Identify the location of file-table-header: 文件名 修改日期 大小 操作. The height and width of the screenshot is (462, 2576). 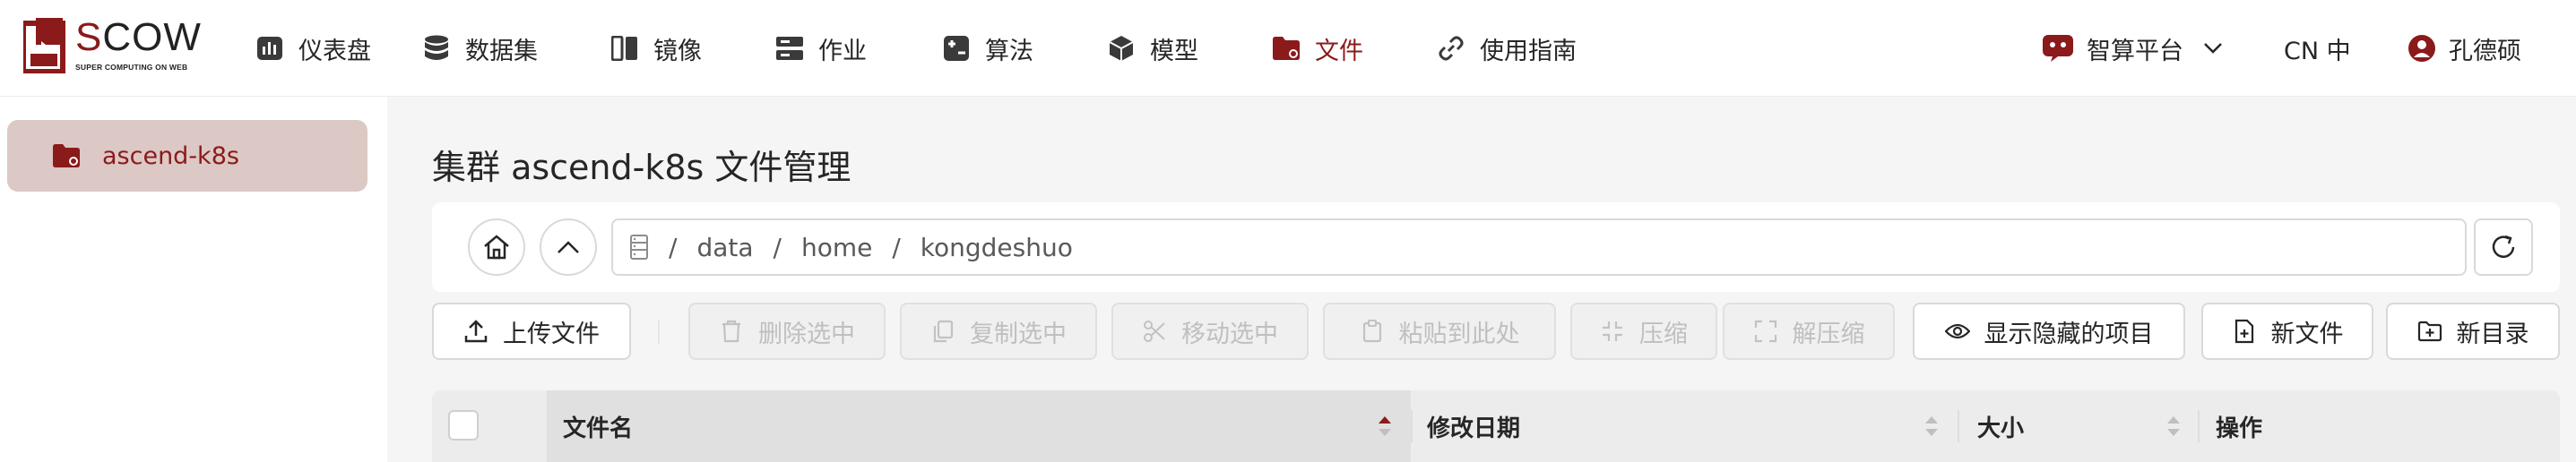
(1496, 426).